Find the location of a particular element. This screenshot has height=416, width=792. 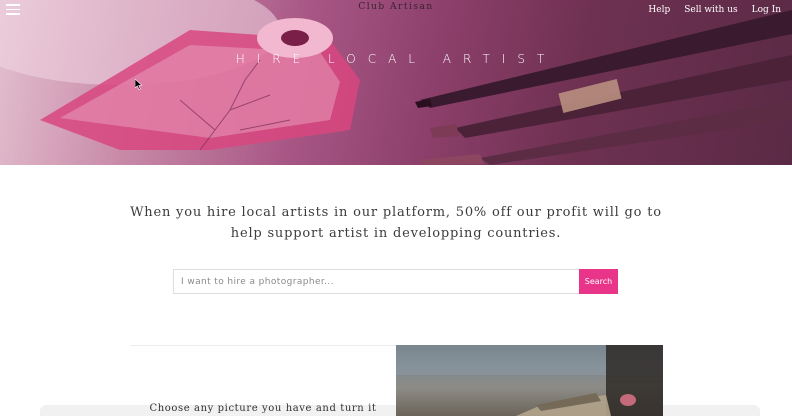

nav-login-link: Log In is located at coordinates (766, 10).